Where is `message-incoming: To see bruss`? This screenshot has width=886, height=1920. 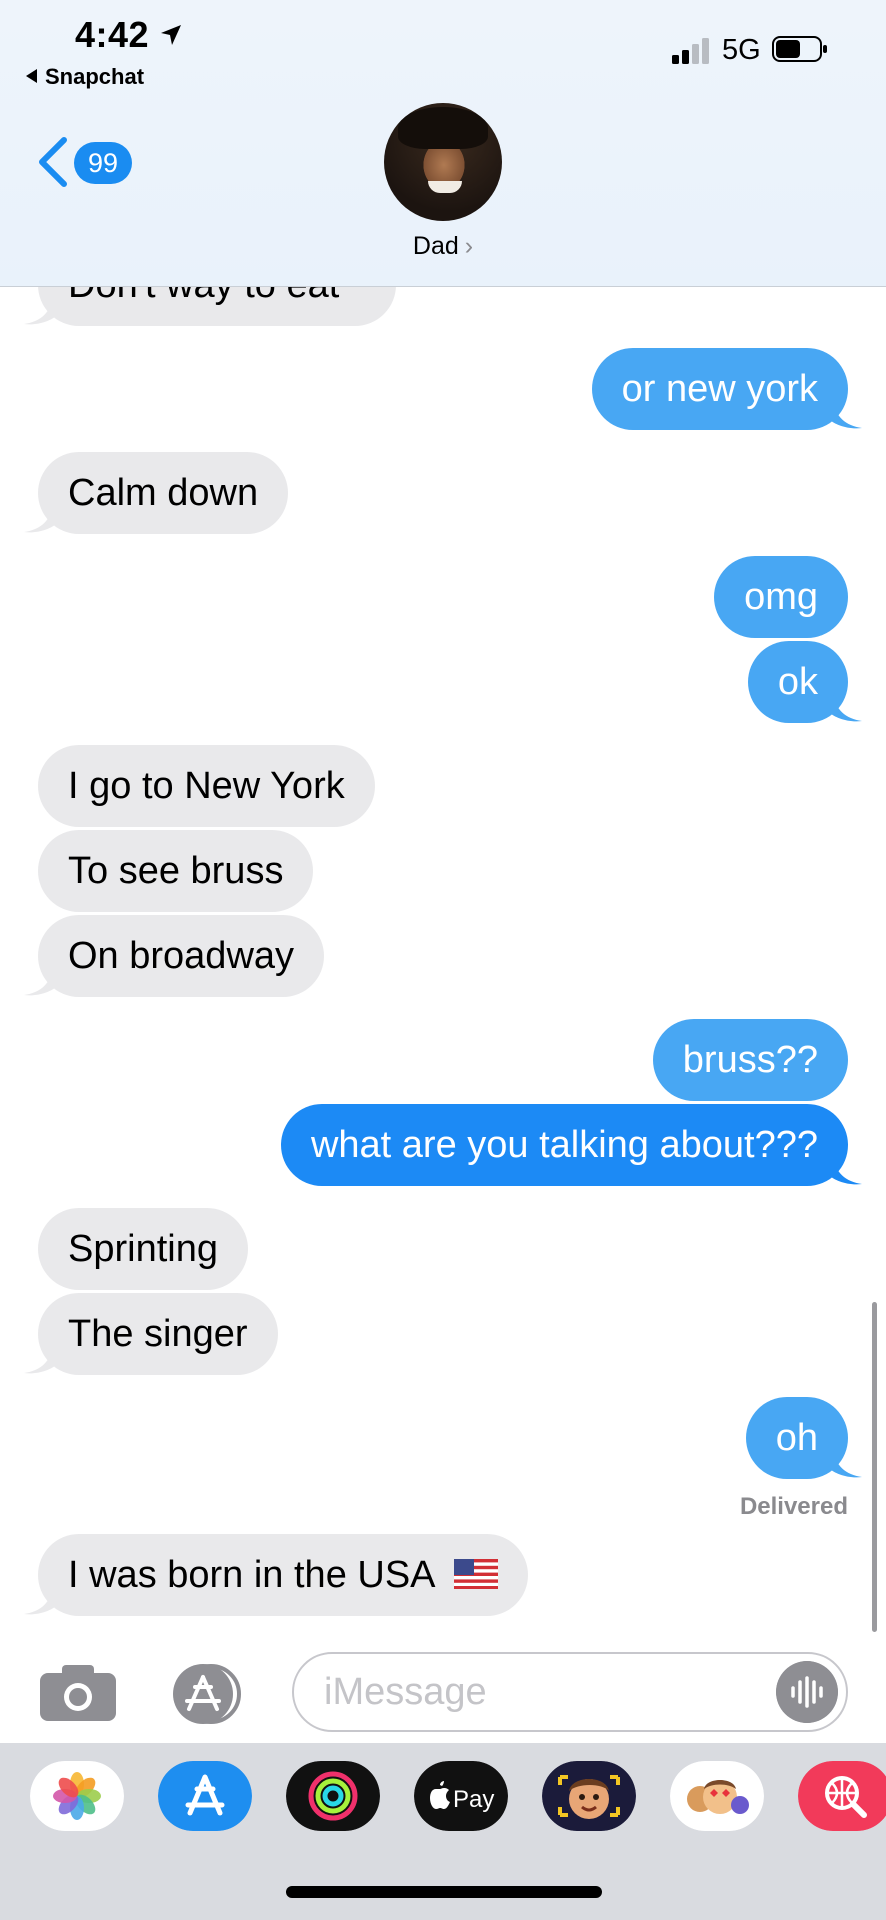
message-incoming: To see bruss is located at coordinates (176, 871).